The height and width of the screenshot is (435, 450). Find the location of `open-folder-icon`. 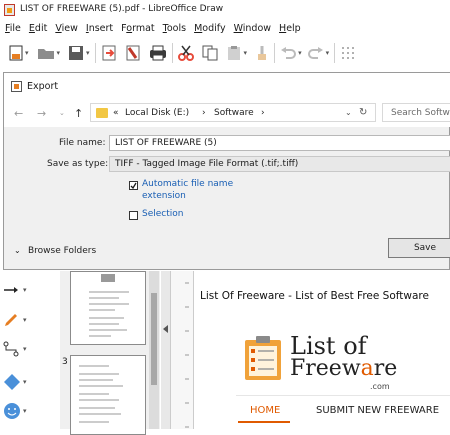

open-folder-icon is located at coordinates (45, 54).